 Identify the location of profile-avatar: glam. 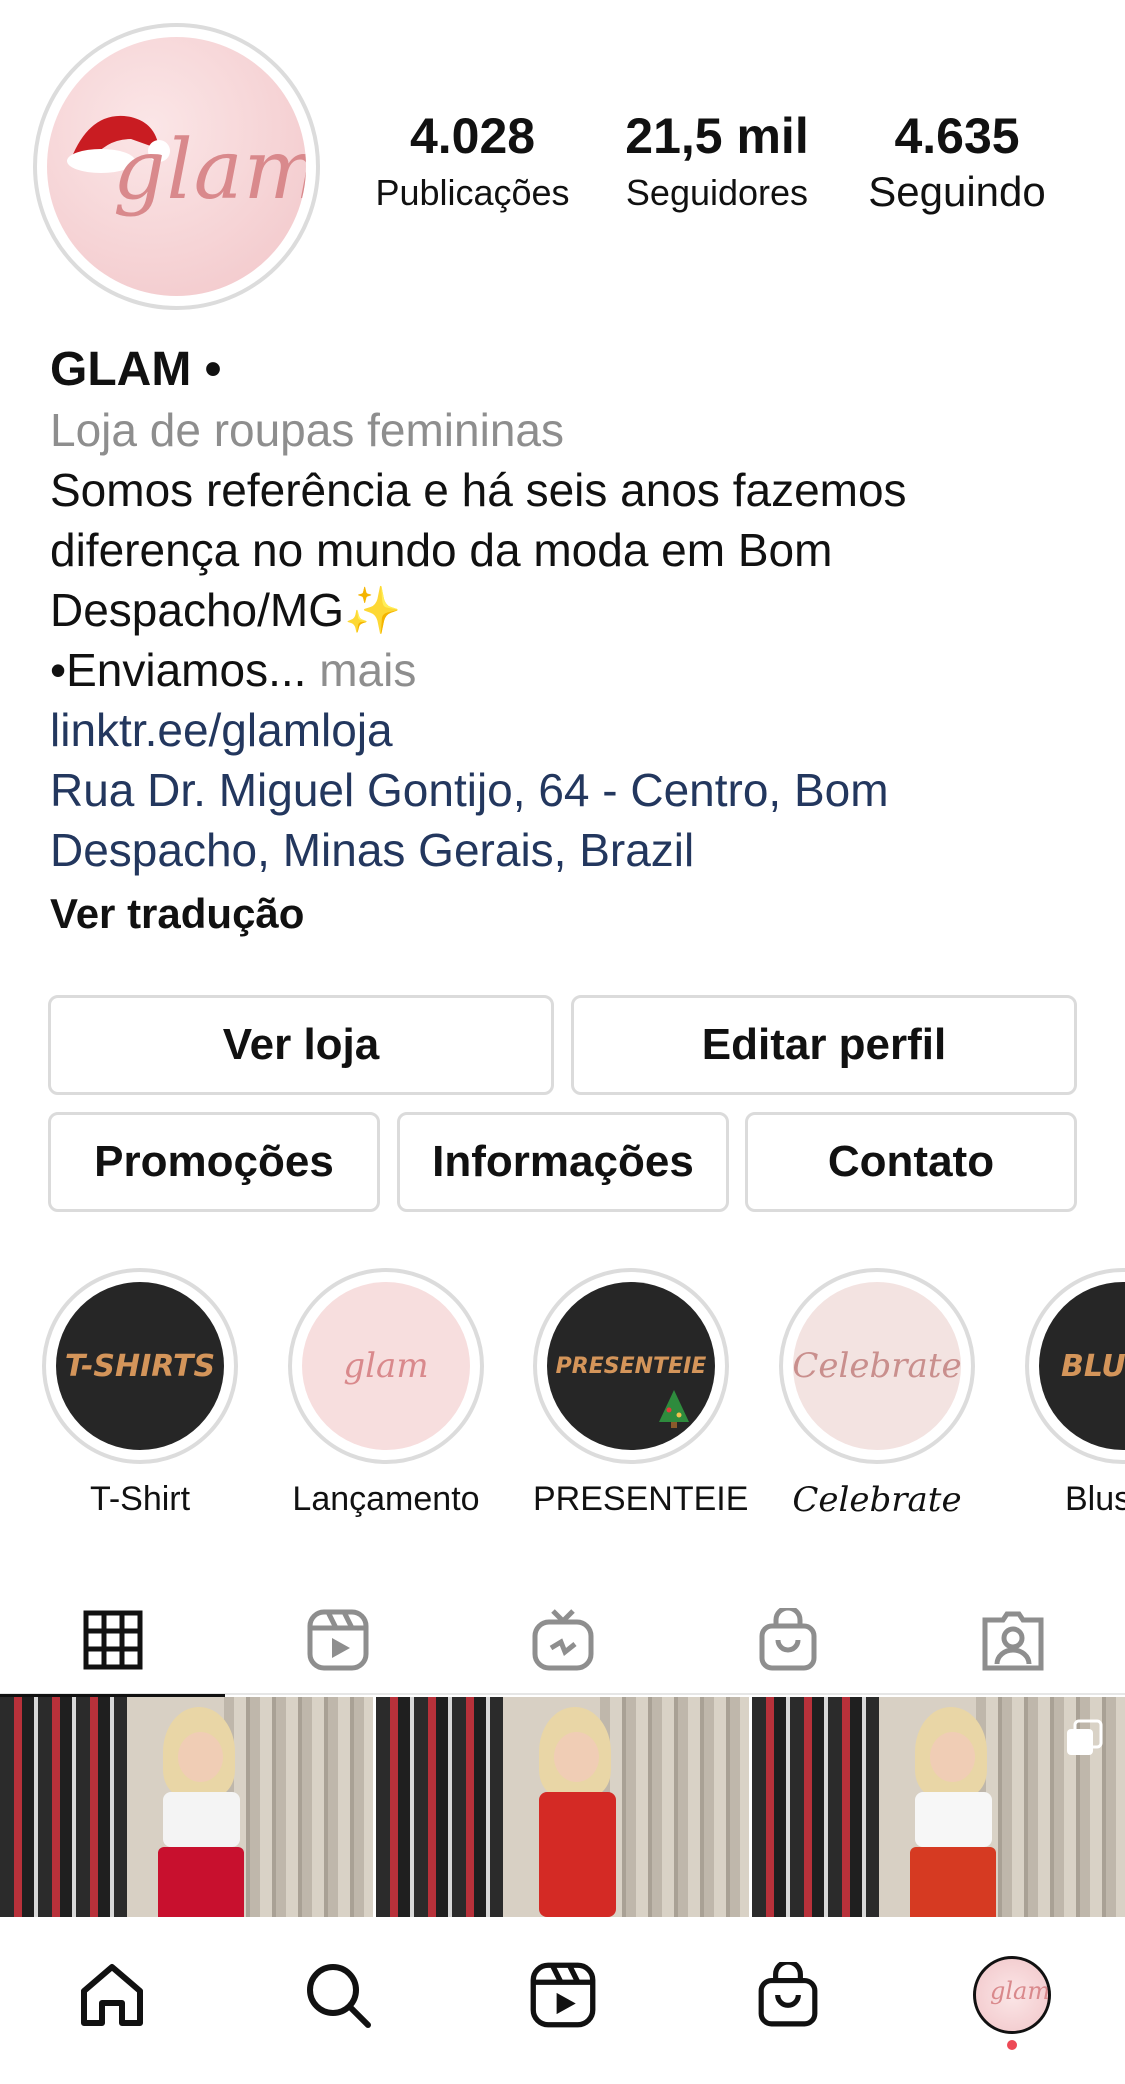
(176, 166).